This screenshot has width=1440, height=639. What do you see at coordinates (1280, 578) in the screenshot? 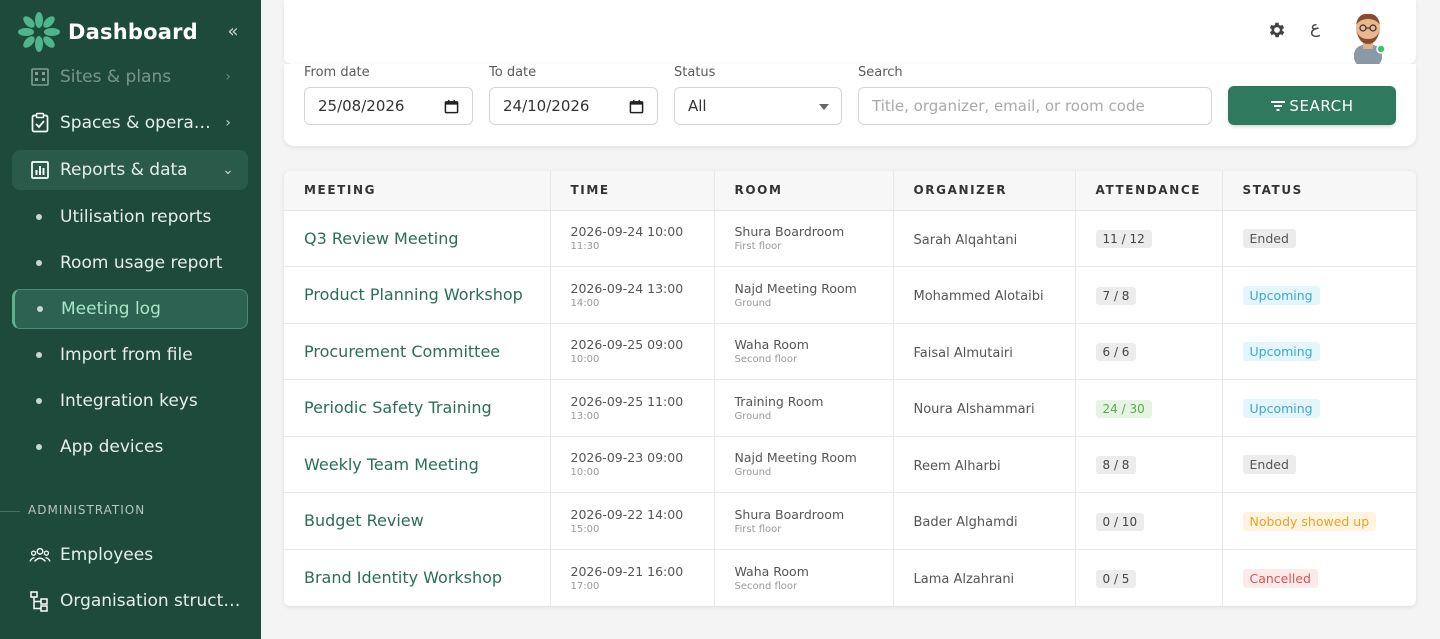
I see `status-badge: Cancelled` at bounding box center [1280, 578].